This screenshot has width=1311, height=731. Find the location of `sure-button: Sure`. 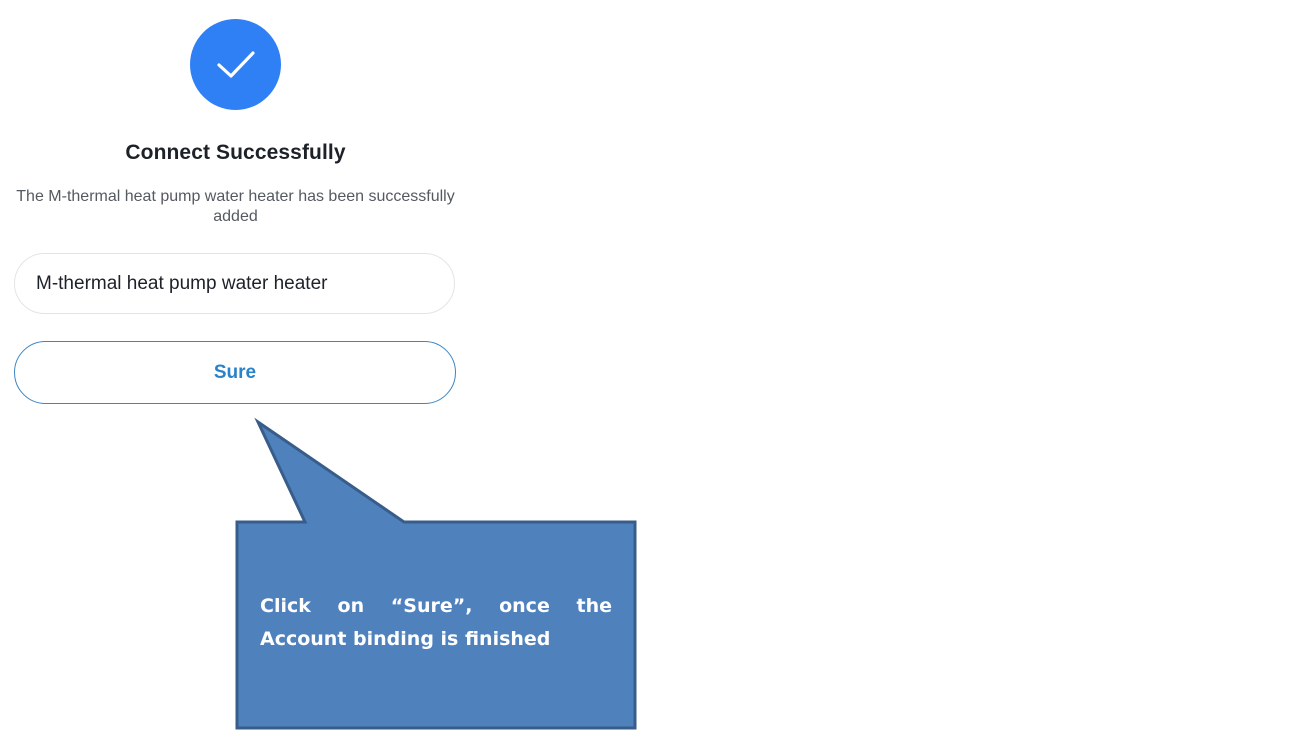

sure-button: Sure is located at coordinates (235, 372).